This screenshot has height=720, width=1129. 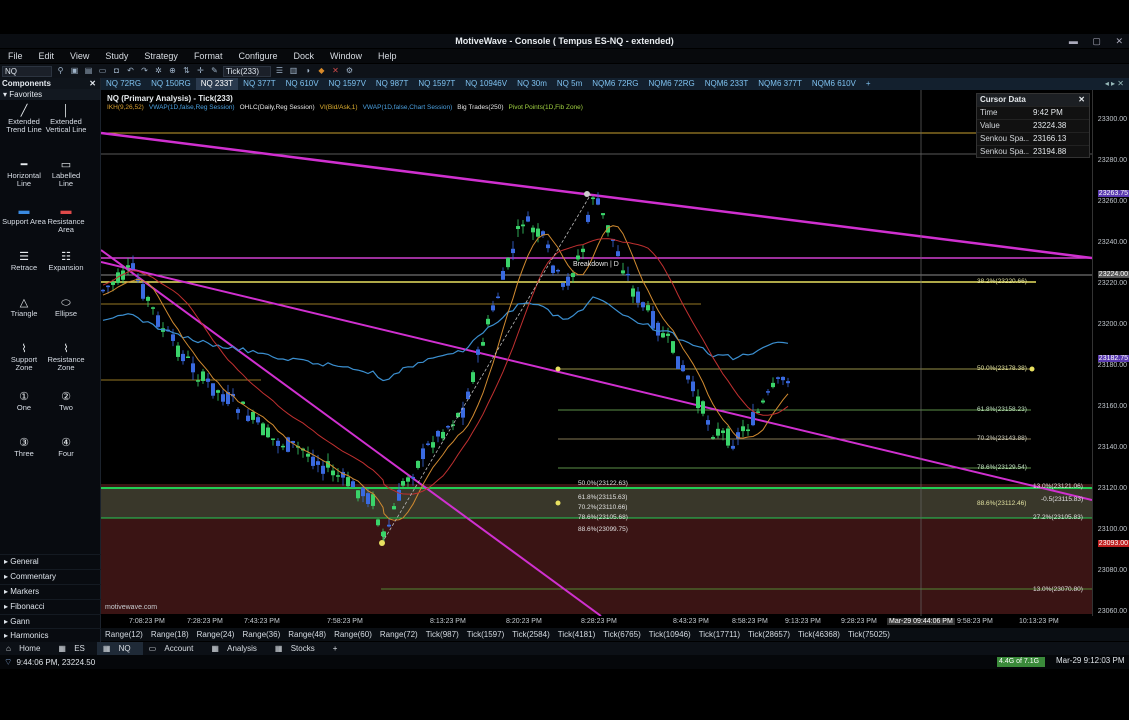 What do you see at coordinates (622, 634) in the screenshot?
I see `bar-size-option: Tick(6765)` at bounding box center [622, 634].